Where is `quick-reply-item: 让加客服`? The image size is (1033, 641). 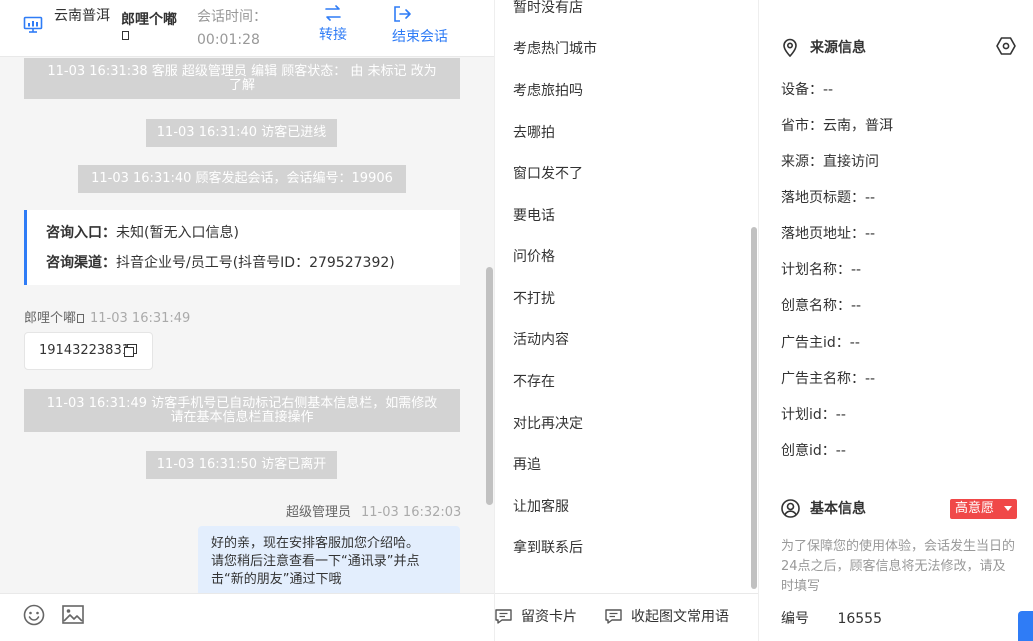
quick-reply-item: 让加客服 is located at coordinates (541, 507).